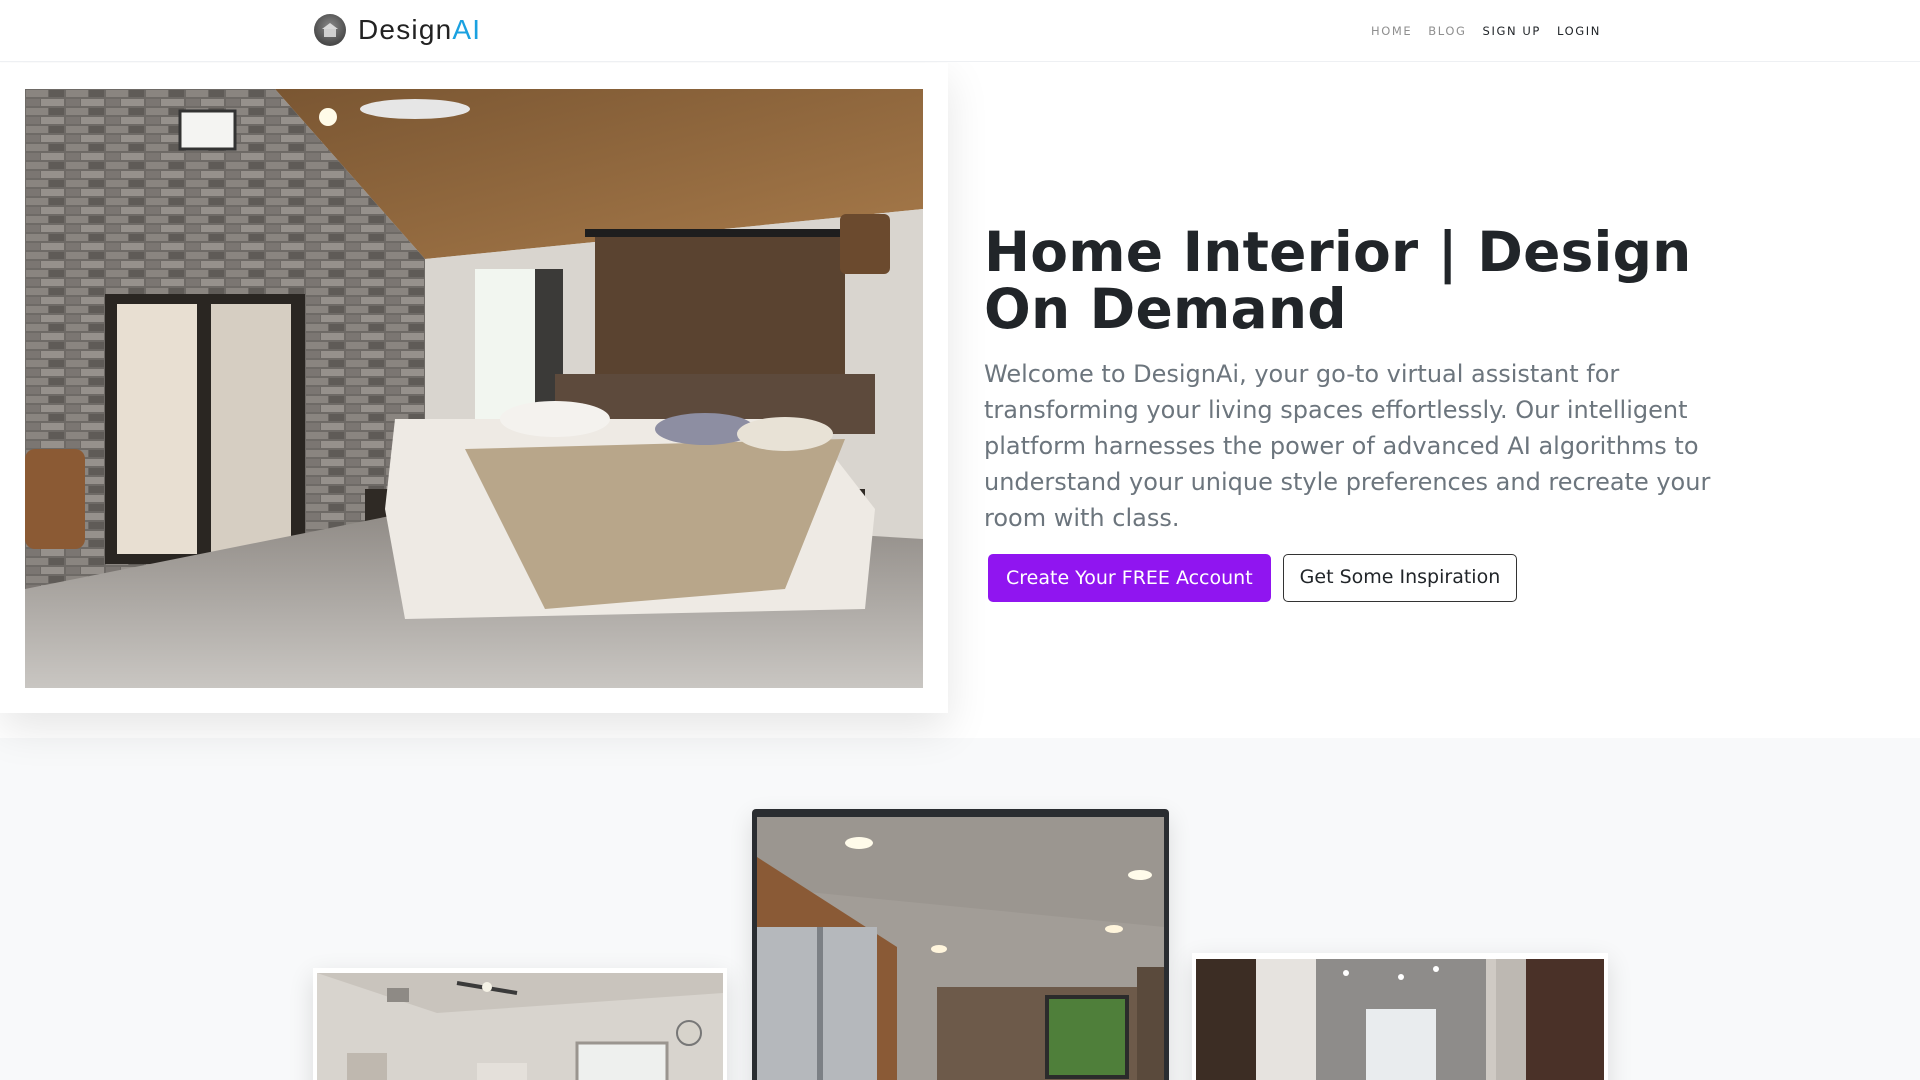 The image size is (1920, 1080). I want to click on gallery-card-living, so click(520, 1024).